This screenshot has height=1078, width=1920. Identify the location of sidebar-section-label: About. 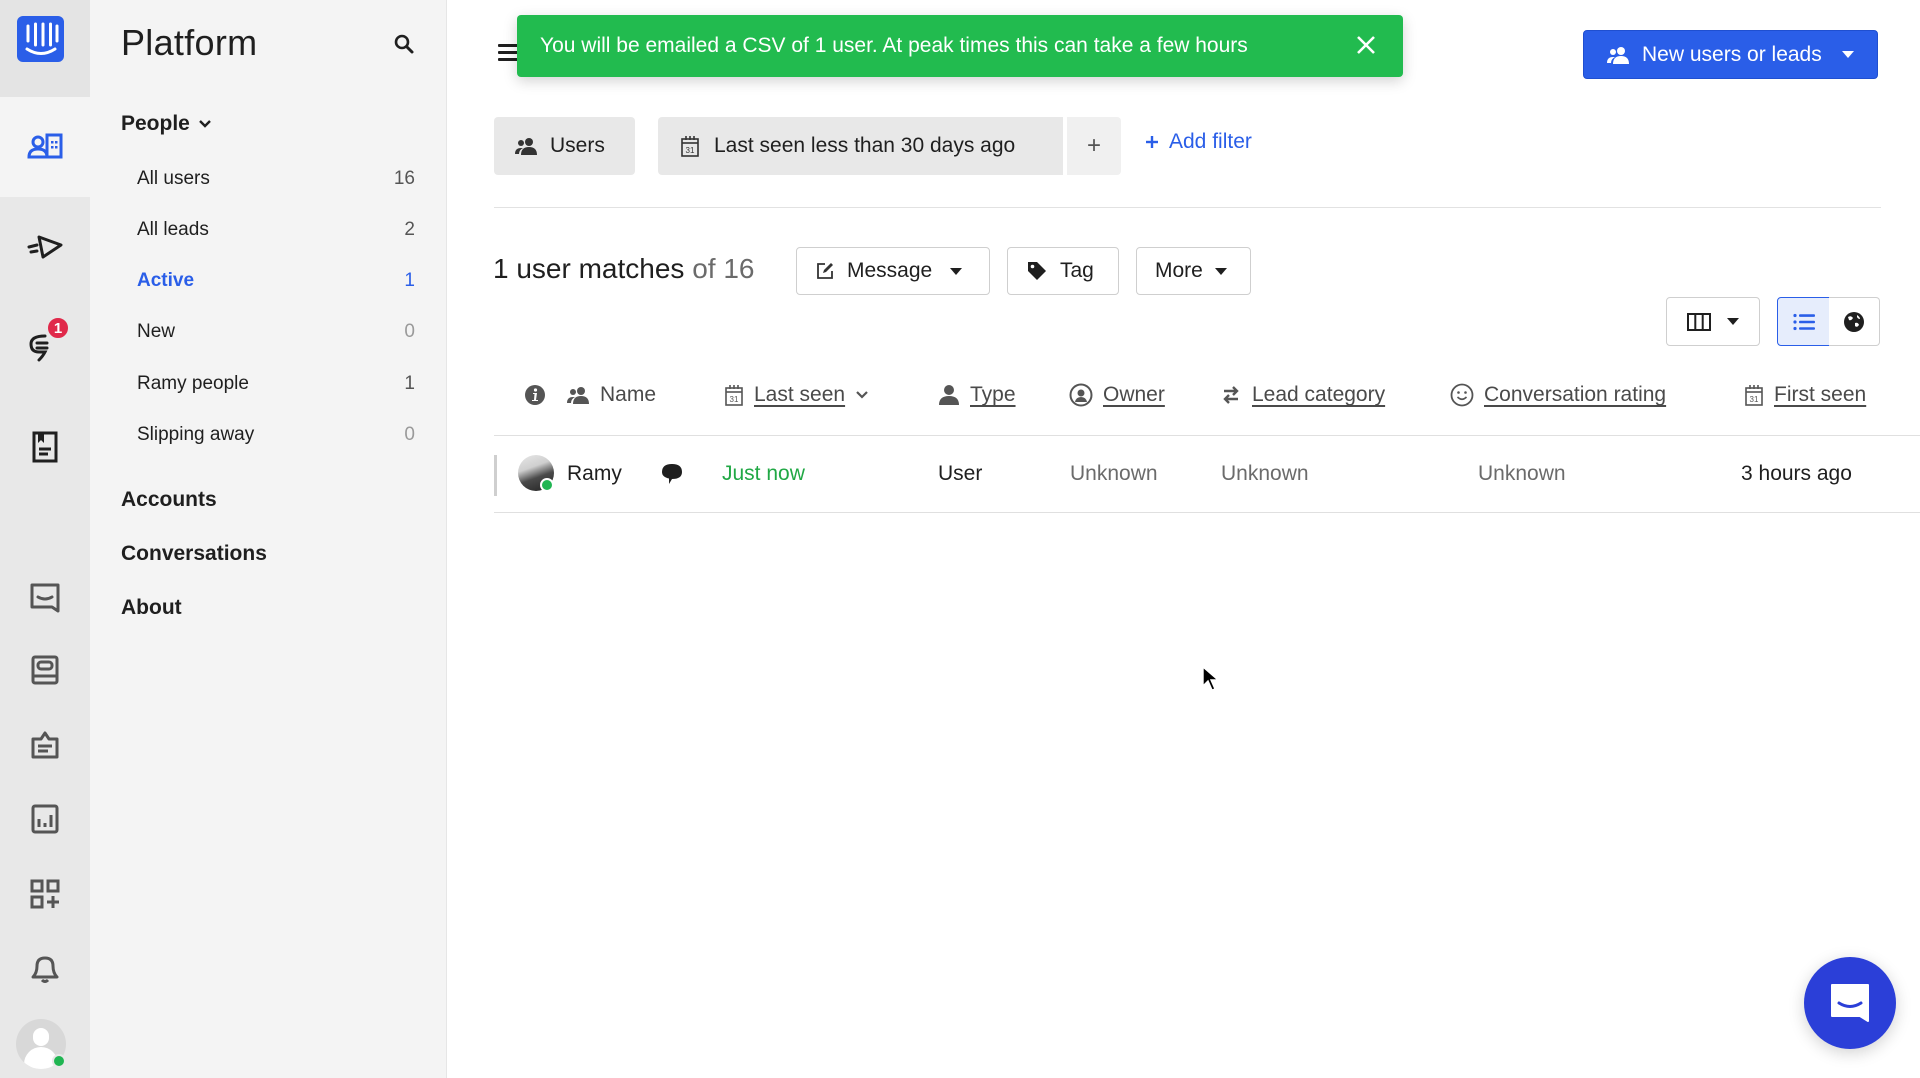
(151, 607).